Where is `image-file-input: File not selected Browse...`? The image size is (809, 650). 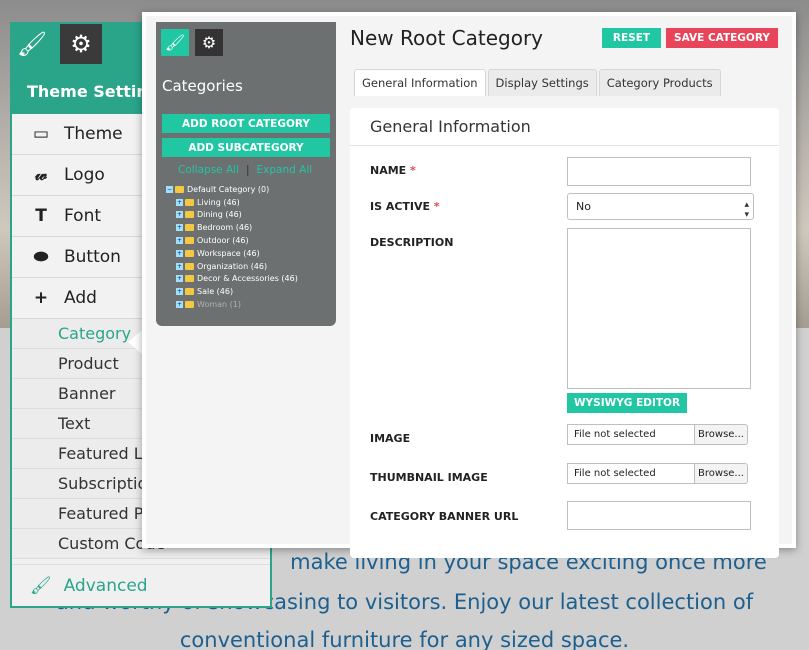 image-file-input: File not selected Browse... is located at coordinates (657, 434).